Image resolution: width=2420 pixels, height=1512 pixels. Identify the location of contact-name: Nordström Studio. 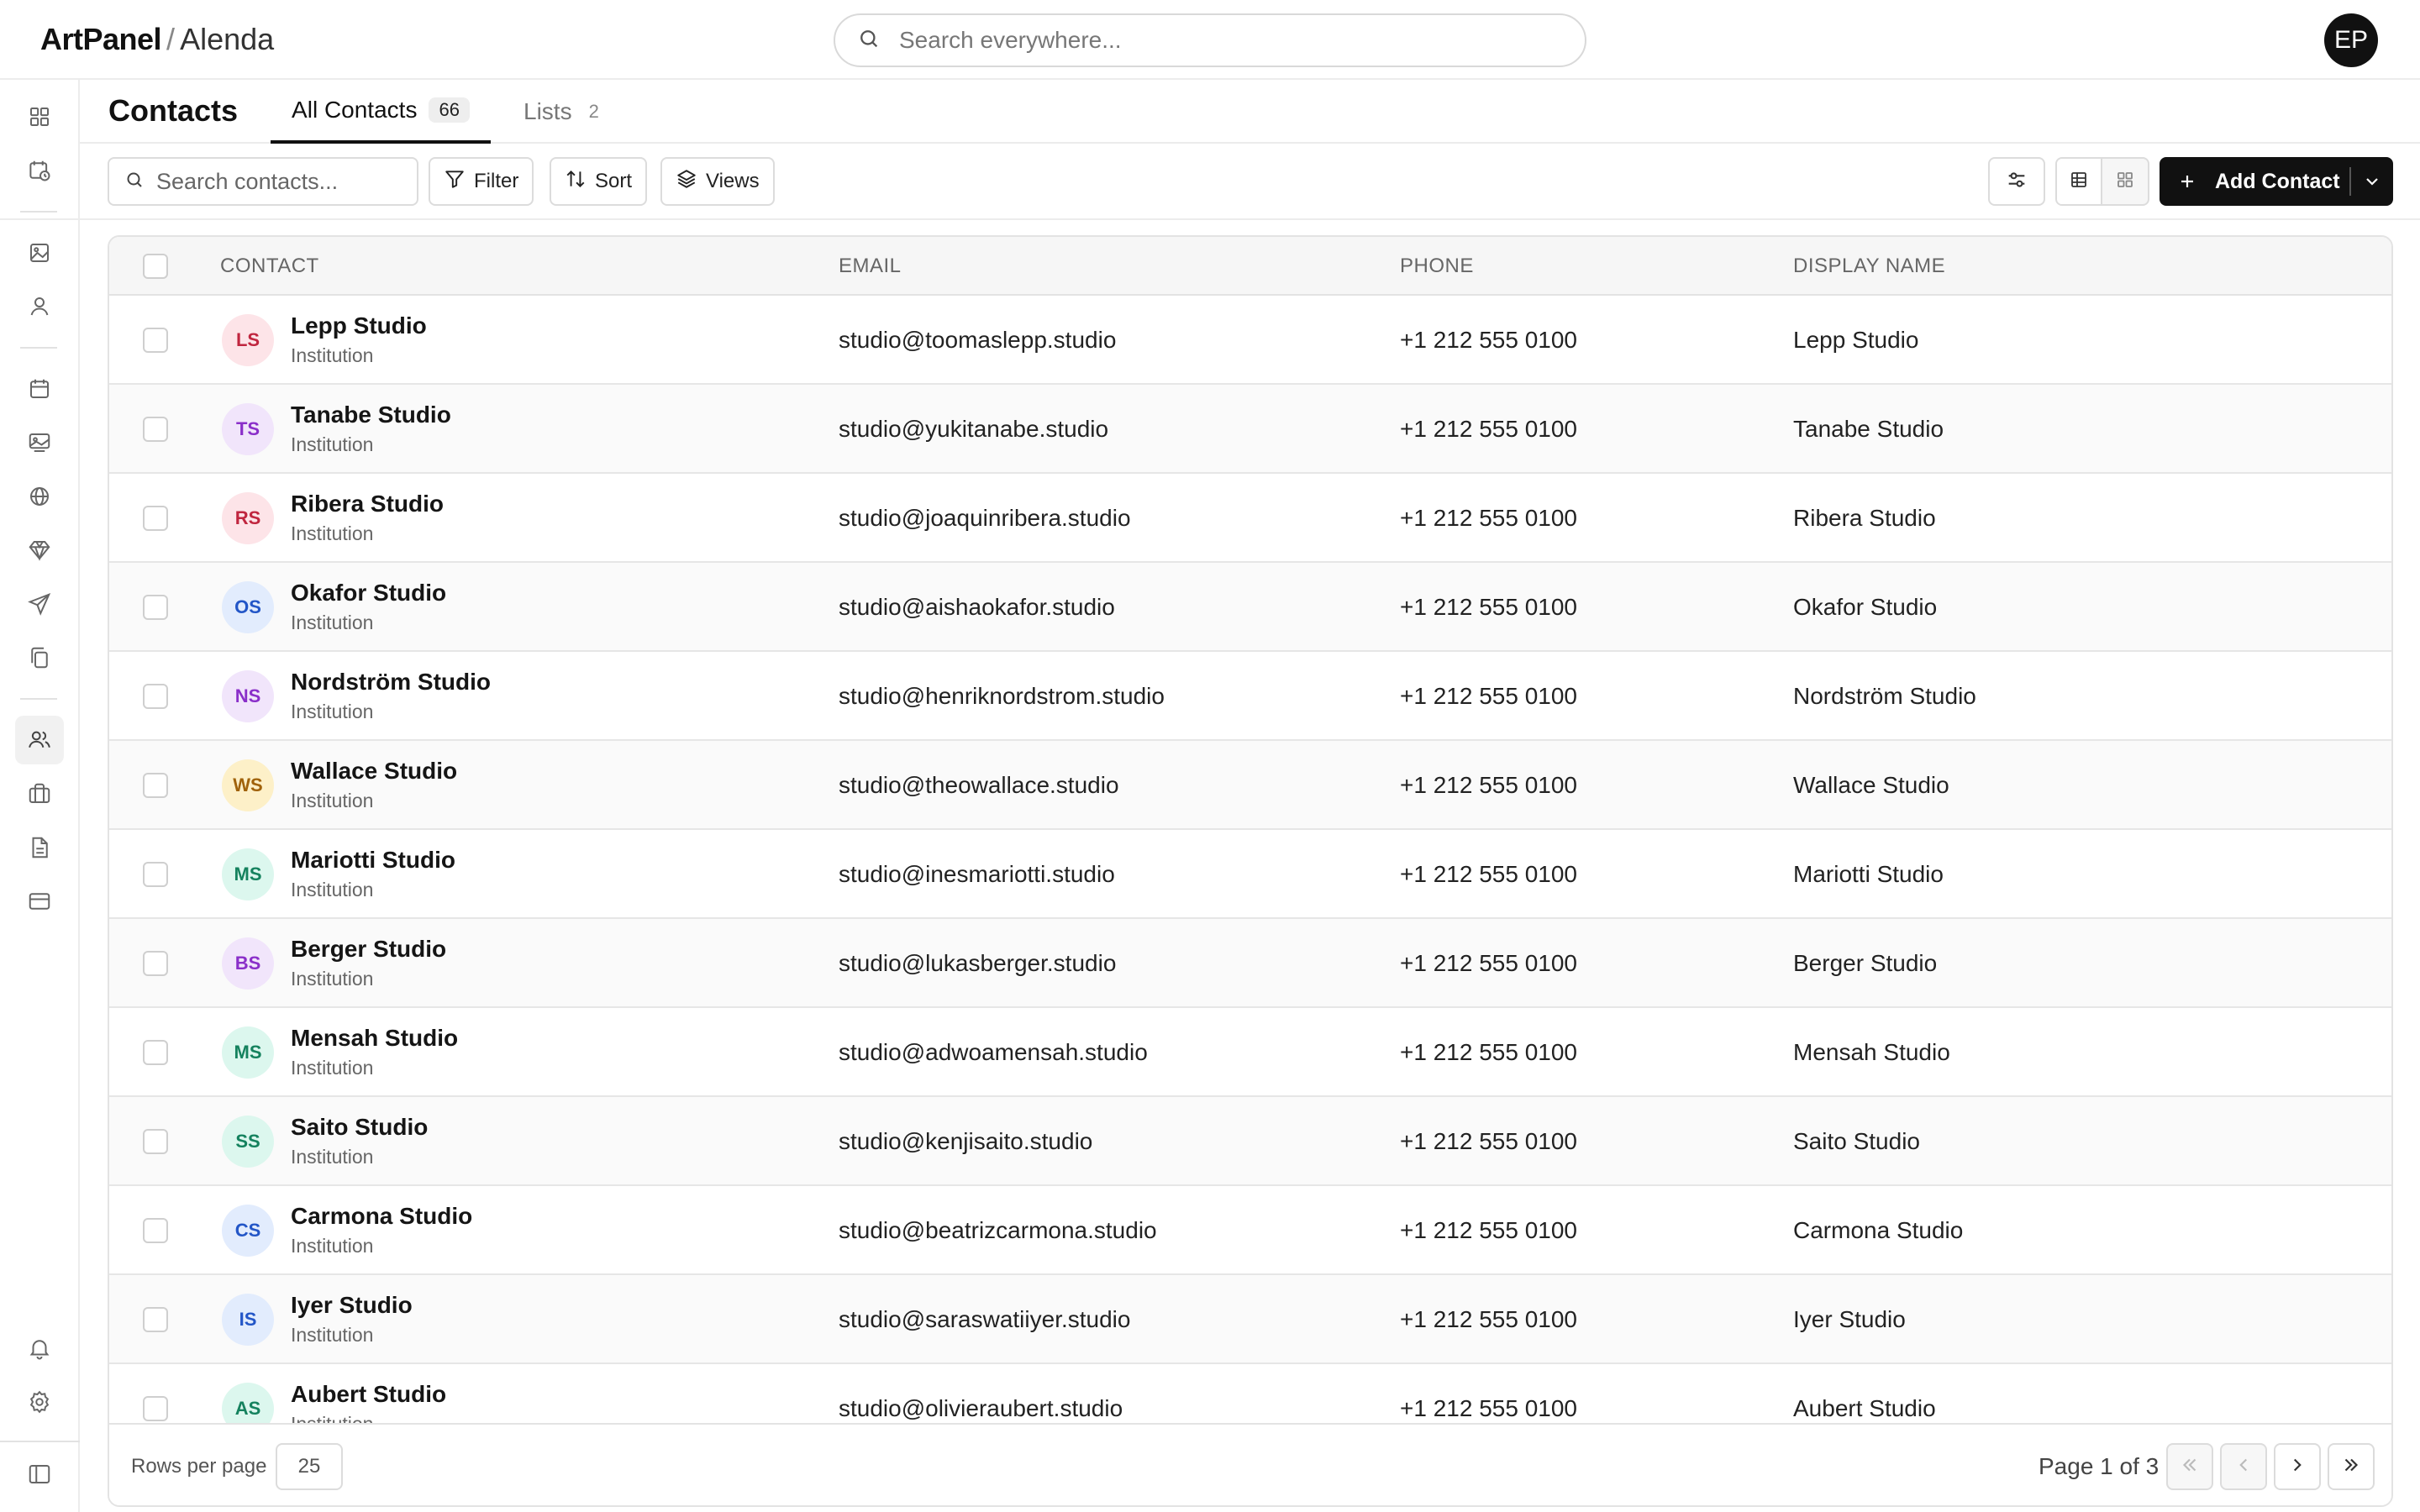
(391, 682).